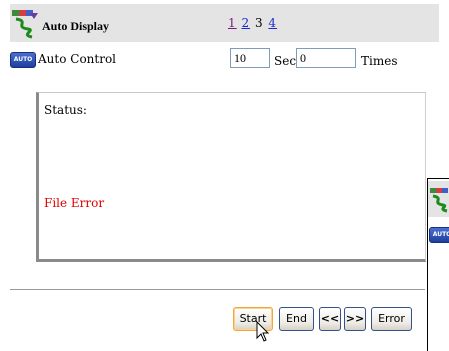 The image size is (449, 351). Describe the element at coordinates (217, 290) in the screenshot. I see `divider` at that location.